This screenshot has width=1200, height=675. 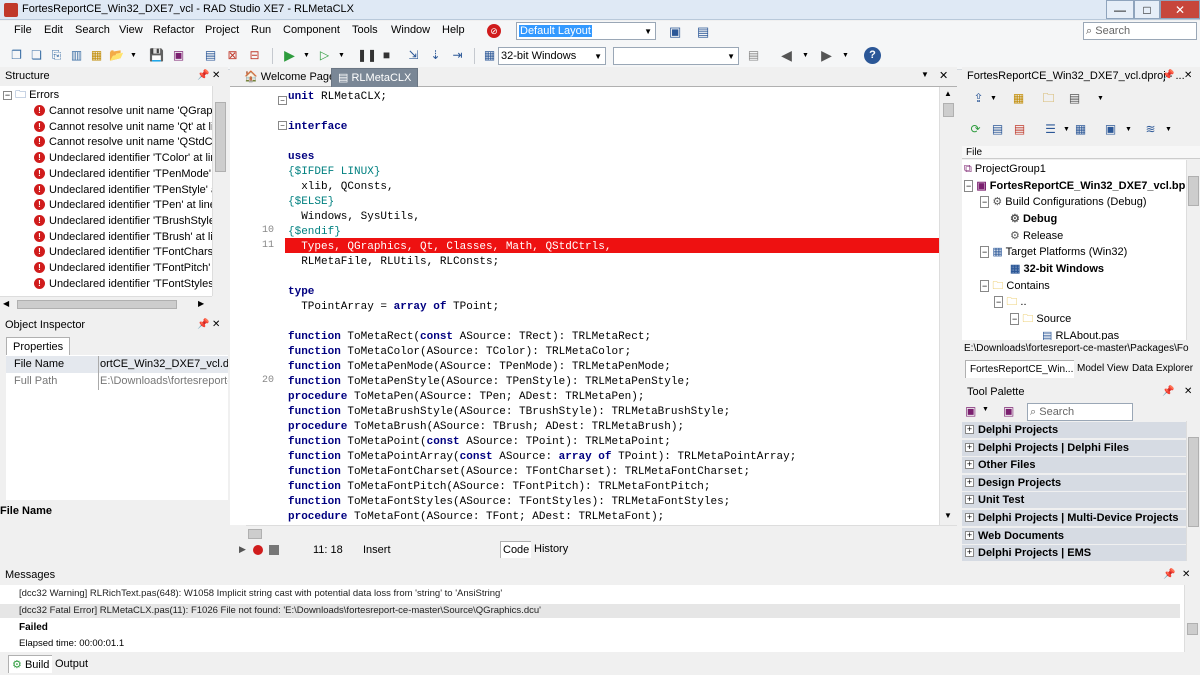 I want to click on tab-rlmetaclx: ▤ RLMetaCLX, so click(x=375, y=77).